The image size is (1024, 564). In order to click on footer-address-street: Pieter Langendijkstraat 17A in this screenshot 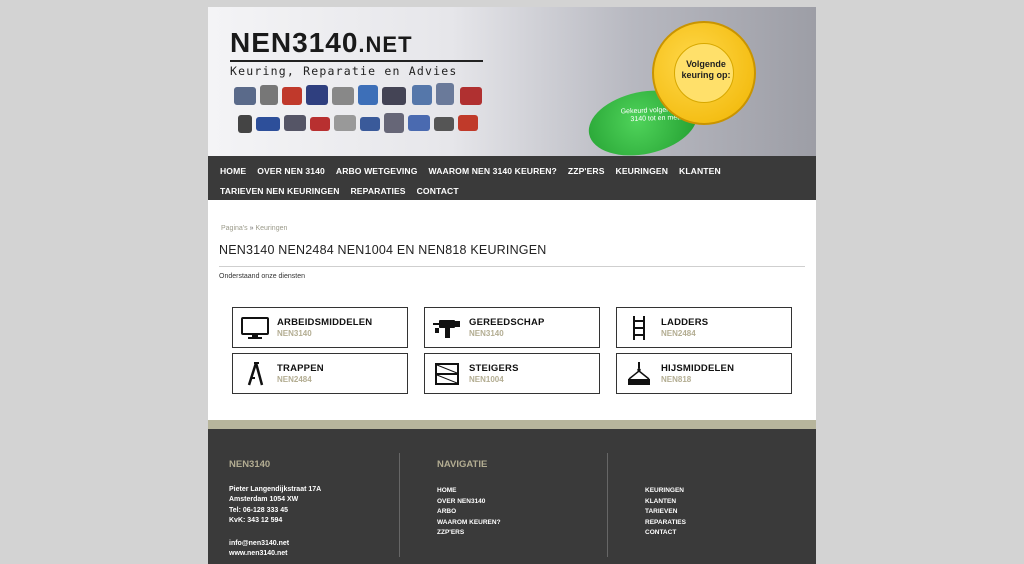, I will do `click(275, 489)`.